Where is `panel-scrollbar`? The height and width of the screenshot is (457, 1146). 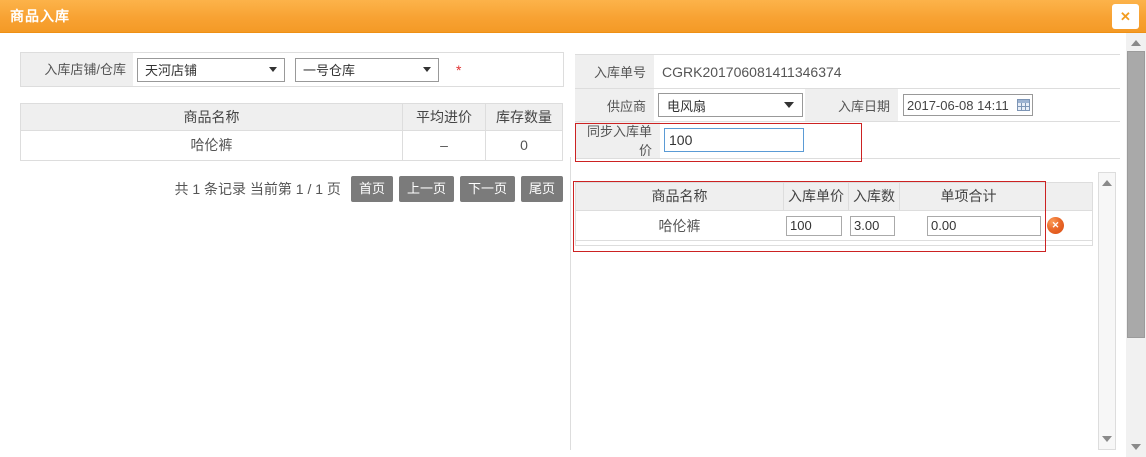
panel-scrollbar is located at coordinates (1107, 311).